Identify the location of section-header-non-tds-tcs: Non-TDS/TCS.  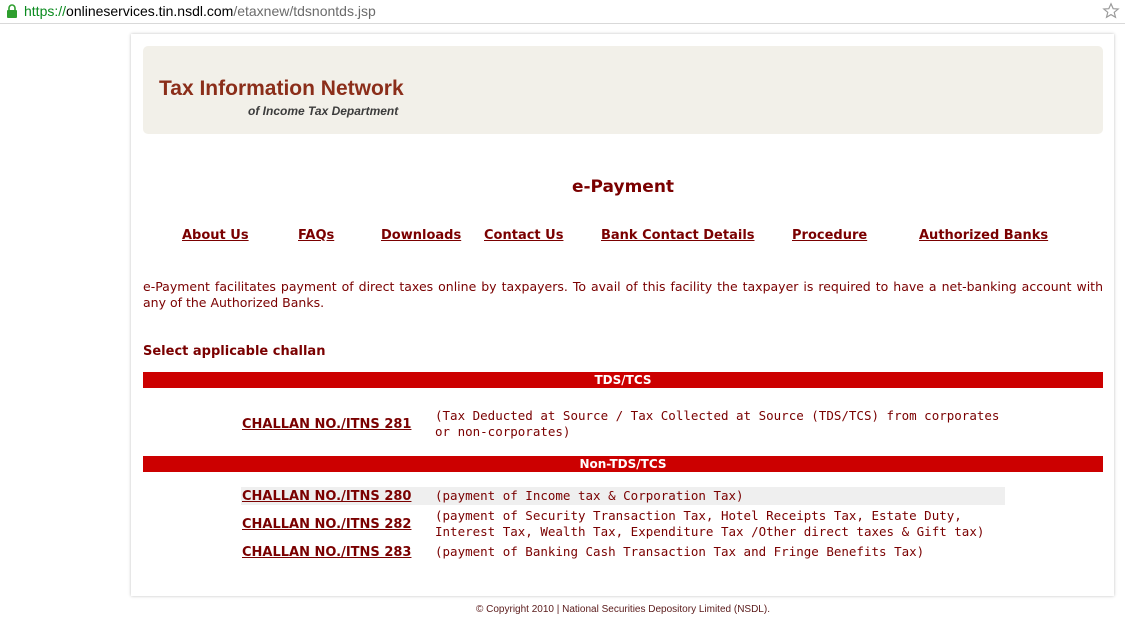
(623, 464).